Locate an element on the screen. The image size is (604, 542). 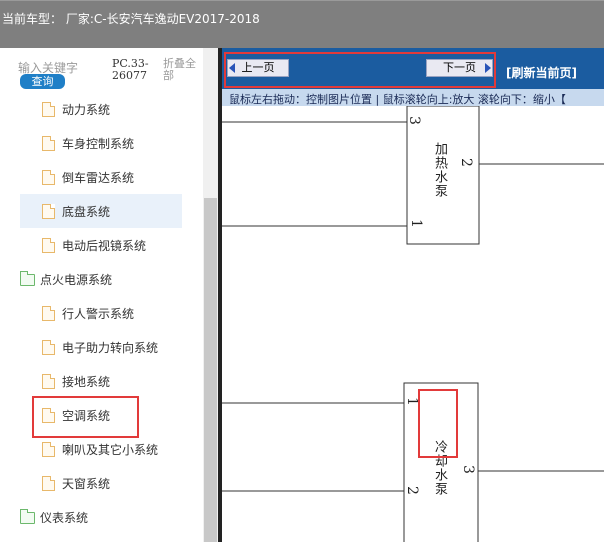
tree-item-label: 行人警示系统 is located at coordinates (98, 314).